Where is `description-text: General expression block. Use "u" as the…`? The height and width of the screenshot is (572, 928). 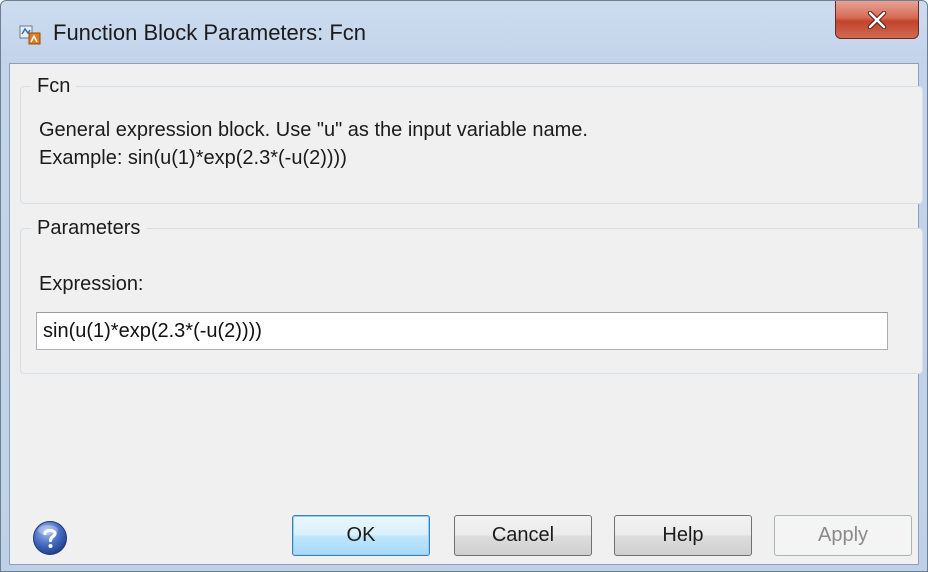
description-text: General expression block. Use "u" as the… is located at coordinates (313, 130).